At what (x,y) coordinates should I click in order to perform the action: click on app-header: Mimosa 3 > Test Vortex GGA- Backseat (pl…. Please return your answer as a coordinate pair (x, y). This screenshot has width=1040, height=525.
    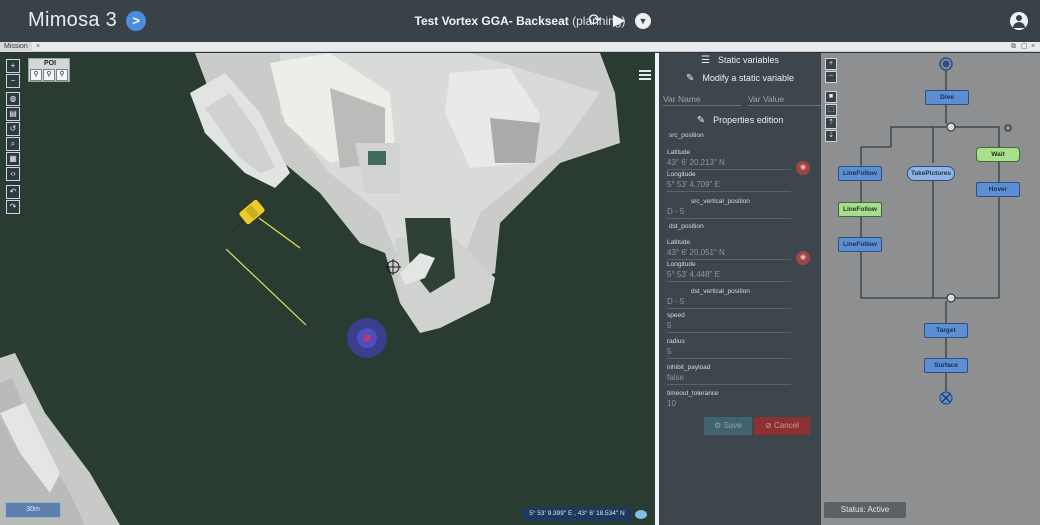
    Looking at the image, I should click on (520, 21).